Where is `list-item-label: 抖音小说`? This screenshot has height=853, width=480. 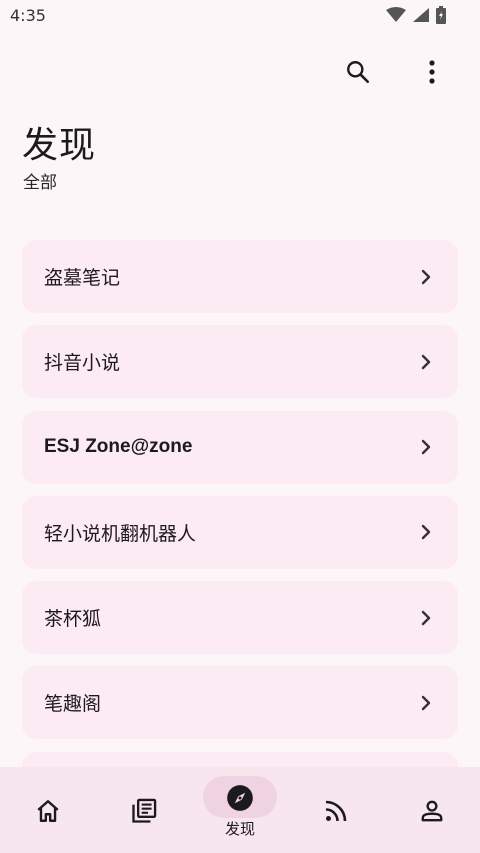
list-item-label: 抖音小说 is located at coordinates (82, 363).